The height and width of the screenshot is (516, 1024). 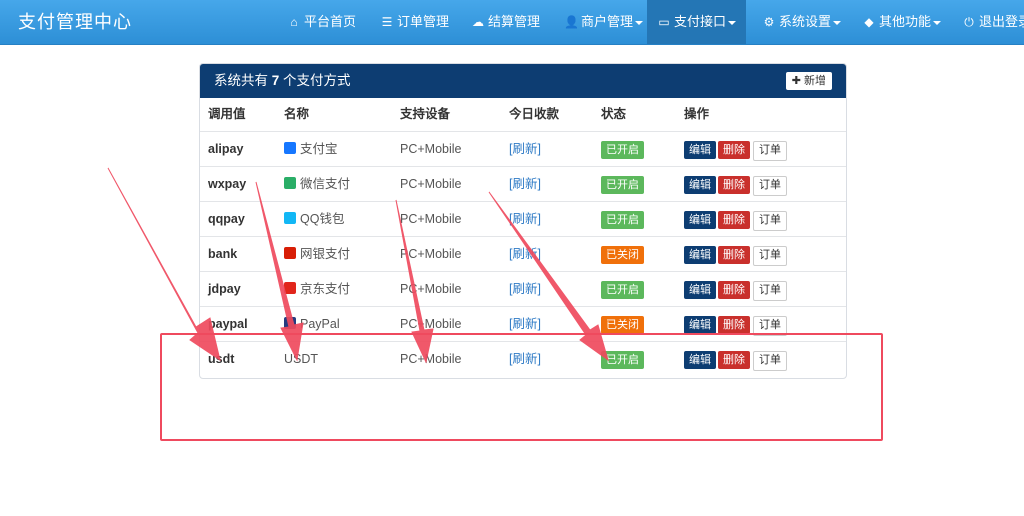 I want to click on jd-icon, so click(x=290, y=288).